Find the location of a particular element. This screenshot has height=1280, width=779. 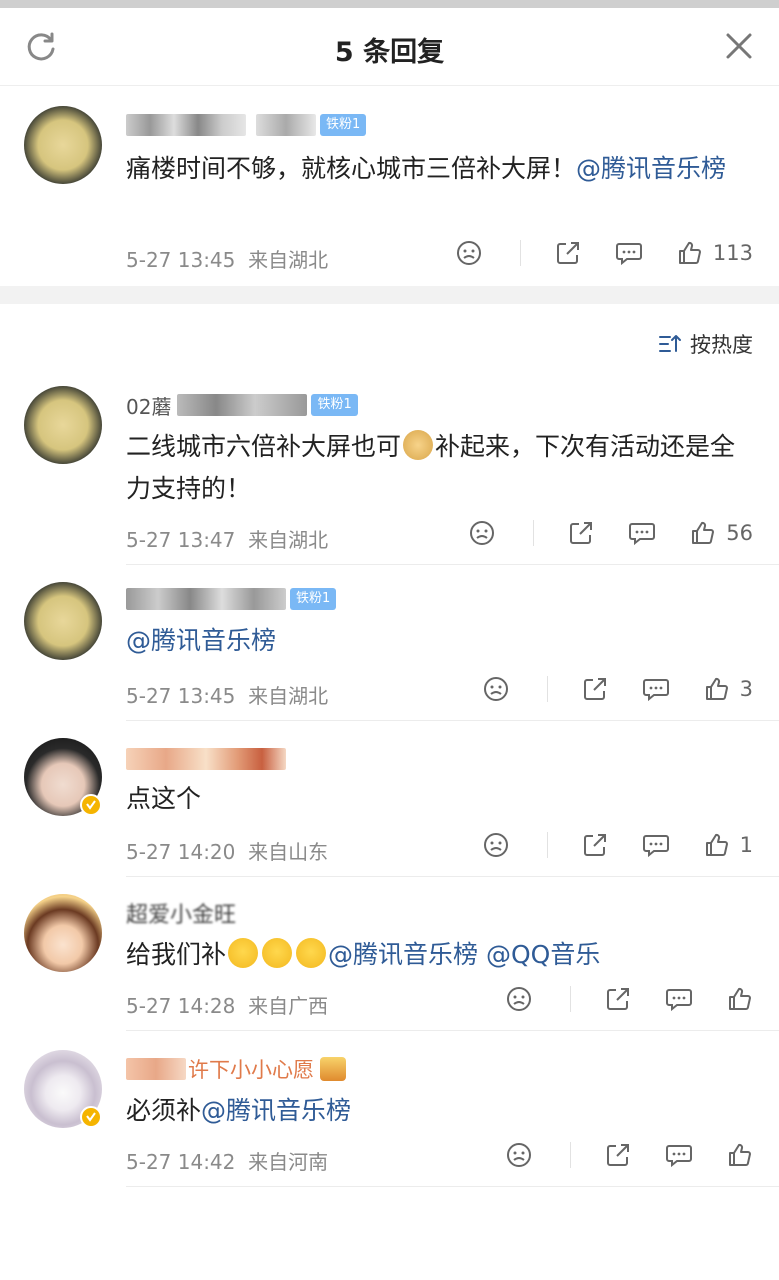

comment-meta: 5-27 14:20 来自山东 is located at coordinates (227, 852).